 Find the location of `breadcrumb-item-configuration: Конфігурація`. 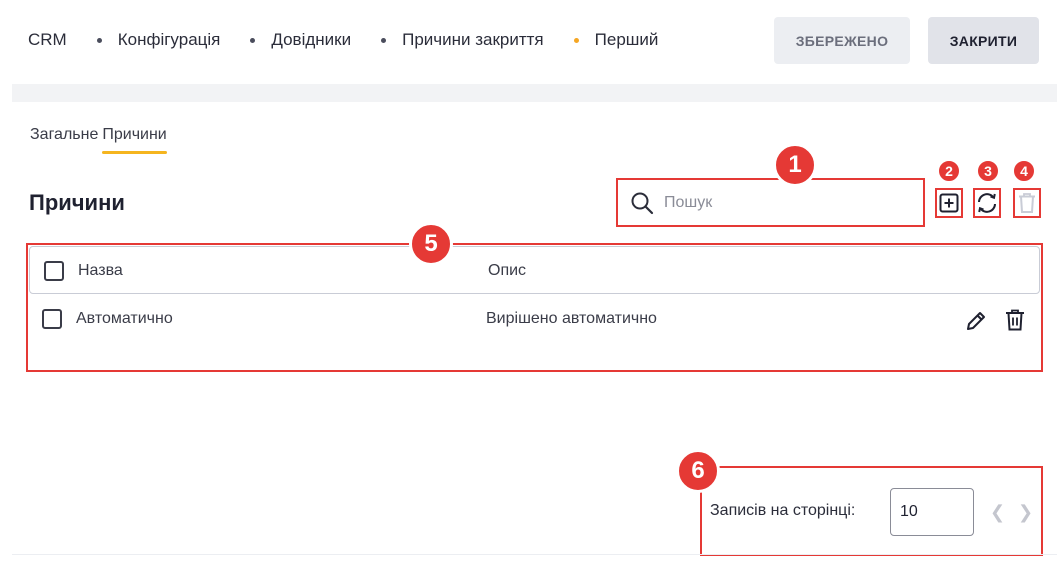

breadcrumb-item-configuration: Конфігурація is located at coordinates (144, 40).